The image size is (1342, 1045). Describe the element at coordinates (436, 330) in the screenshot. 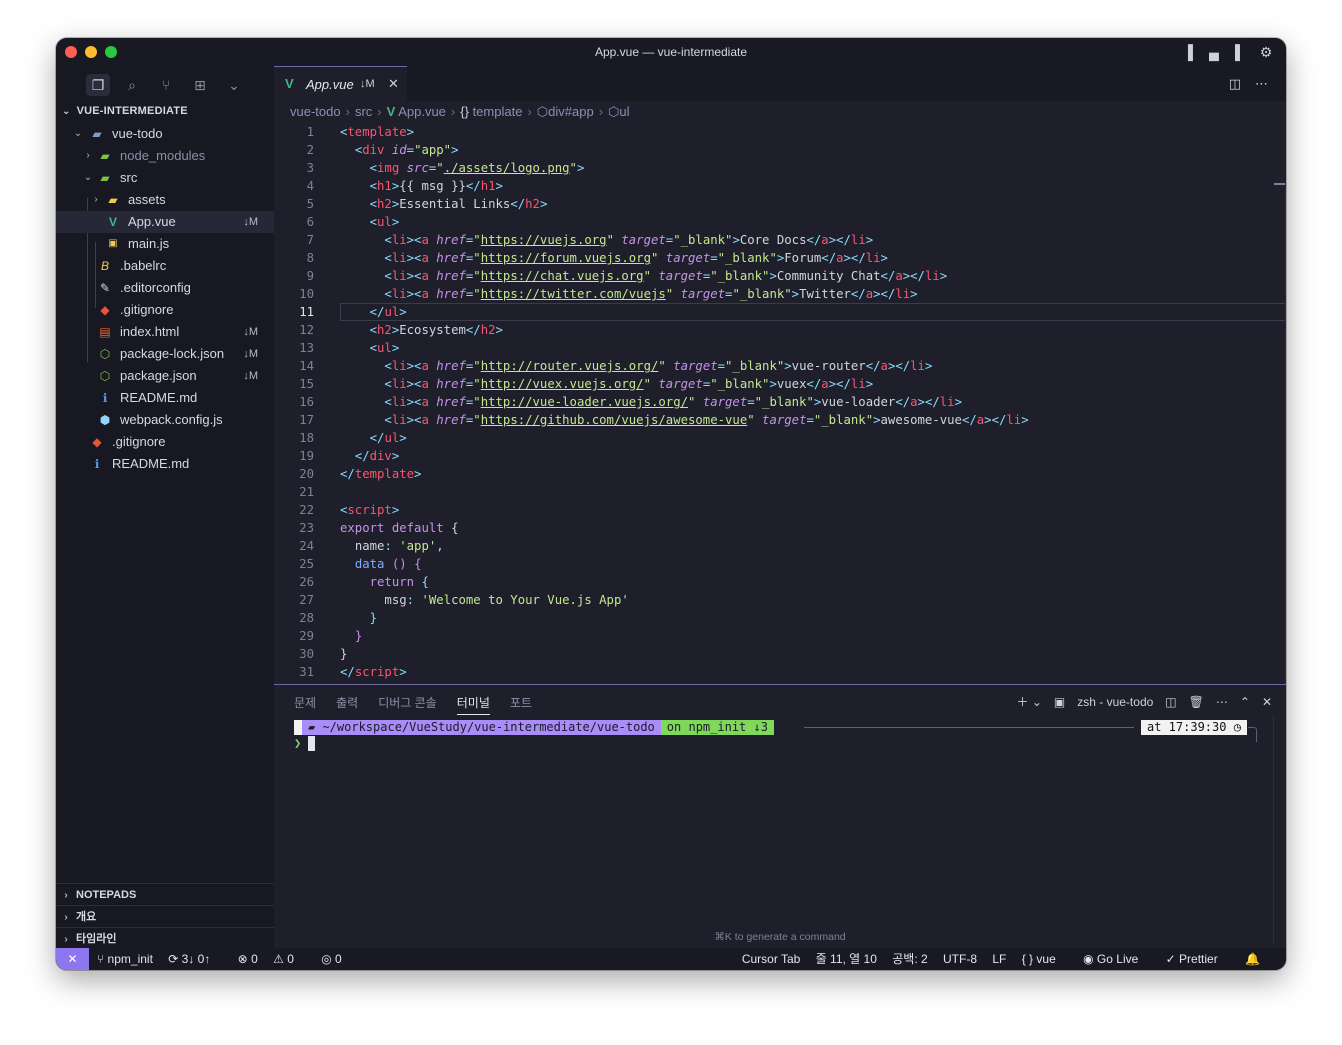

I see `code-line: <h2>Ecosystem</h2>` at that location.